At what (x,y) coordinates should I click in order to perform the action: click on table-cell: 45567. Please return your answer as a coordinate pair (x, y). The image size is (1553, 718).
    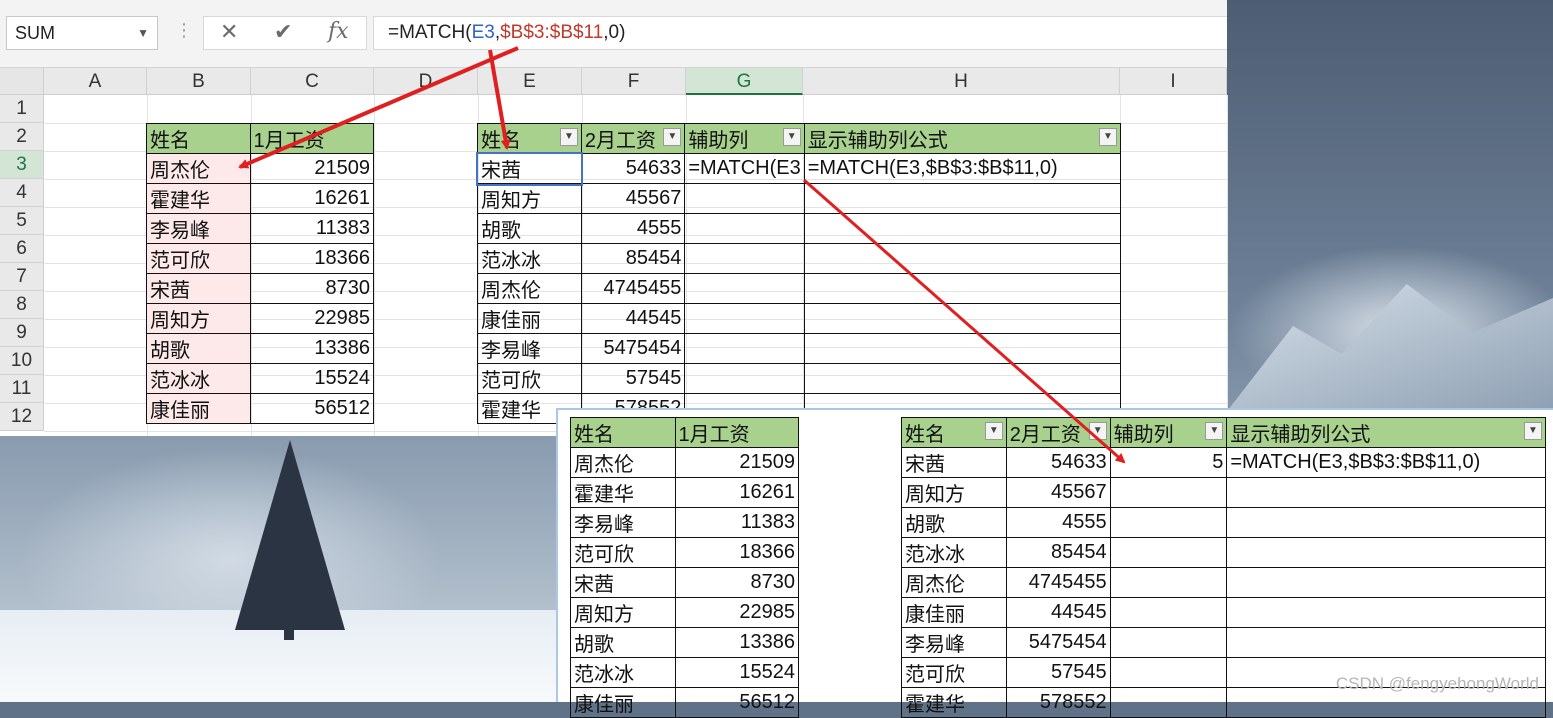
    Looking at the image, I should click on (633, 198).